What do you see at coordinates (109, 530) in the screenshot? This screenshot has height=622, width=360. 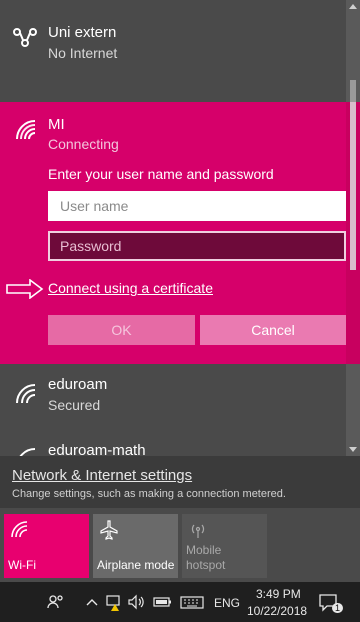 I see `airplane-icon` at bounding box center [109, 530].